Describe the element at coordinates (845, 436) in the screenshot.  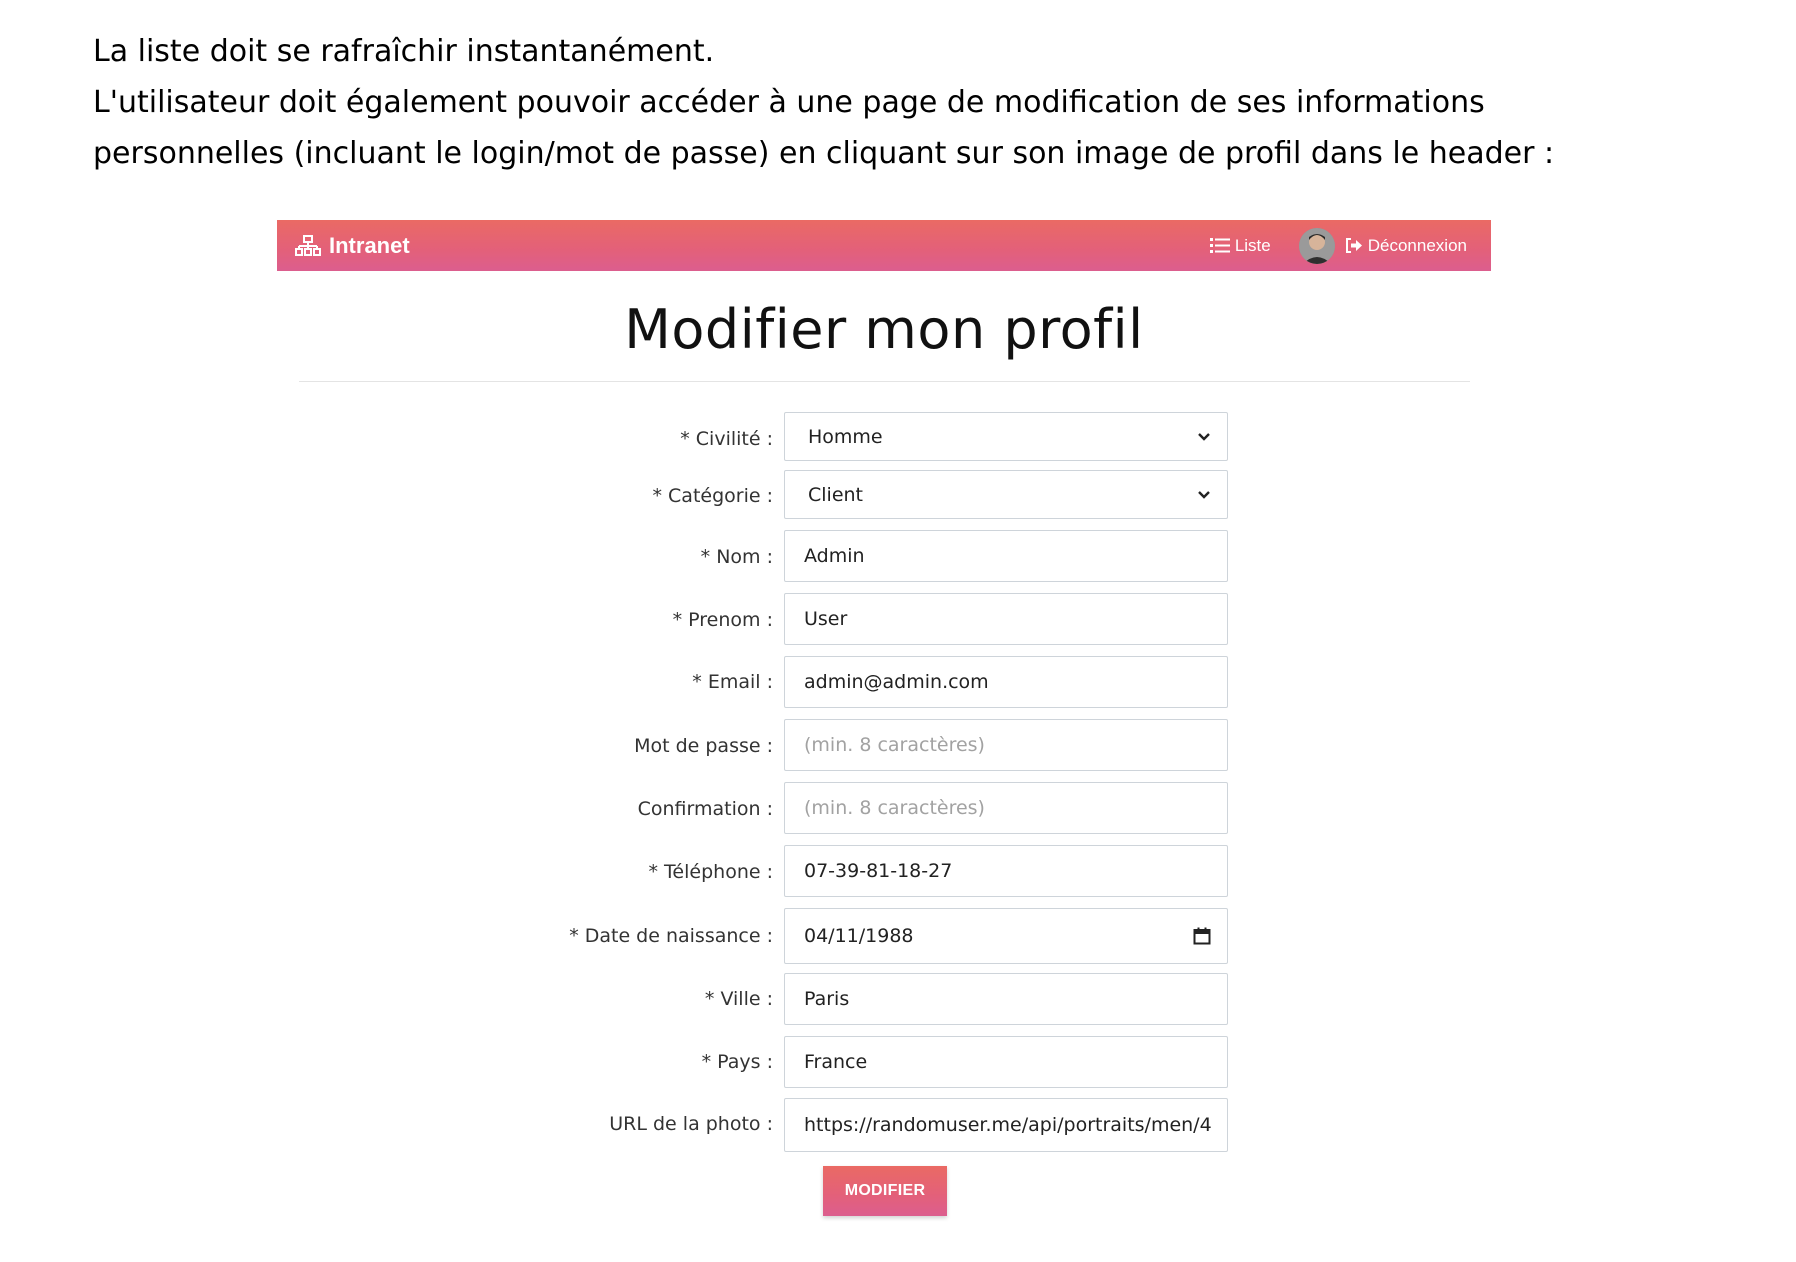
I see `civilite-value: Homme` at that location.